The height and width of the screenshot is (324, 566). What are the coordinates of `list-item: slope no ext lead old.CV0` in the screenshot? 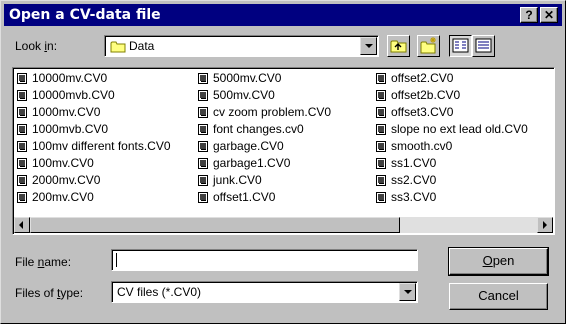 It's located at (451, 129).